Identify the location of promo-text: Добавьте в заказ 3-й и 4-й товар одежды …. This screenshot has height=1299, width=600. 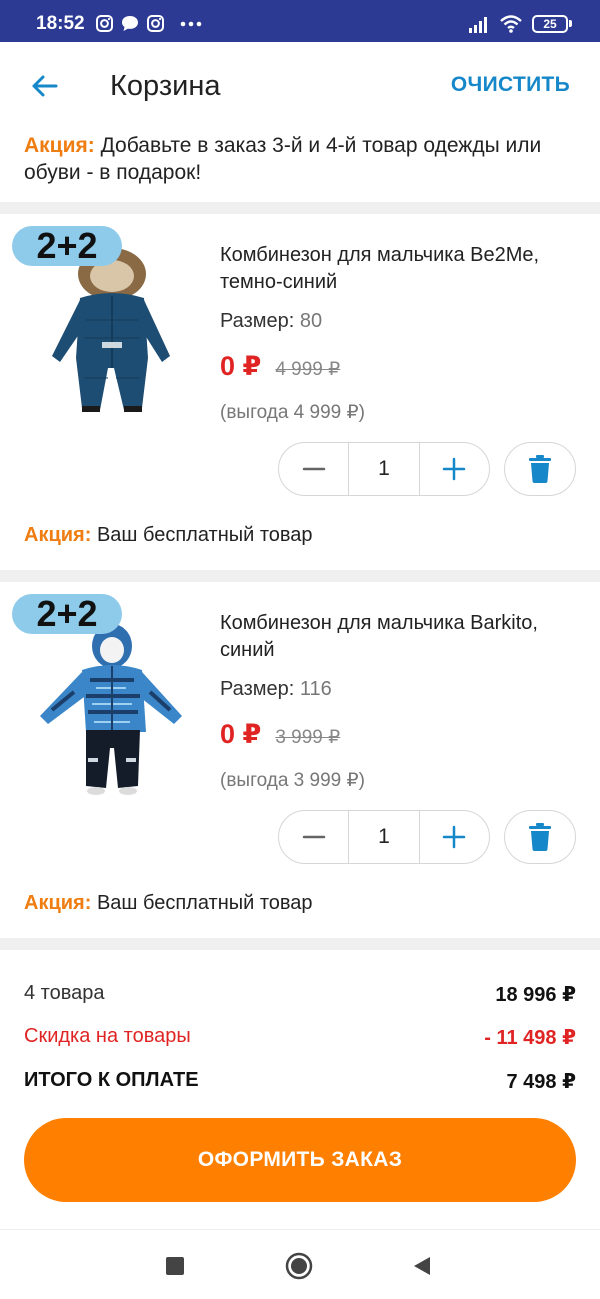
(283, 159).